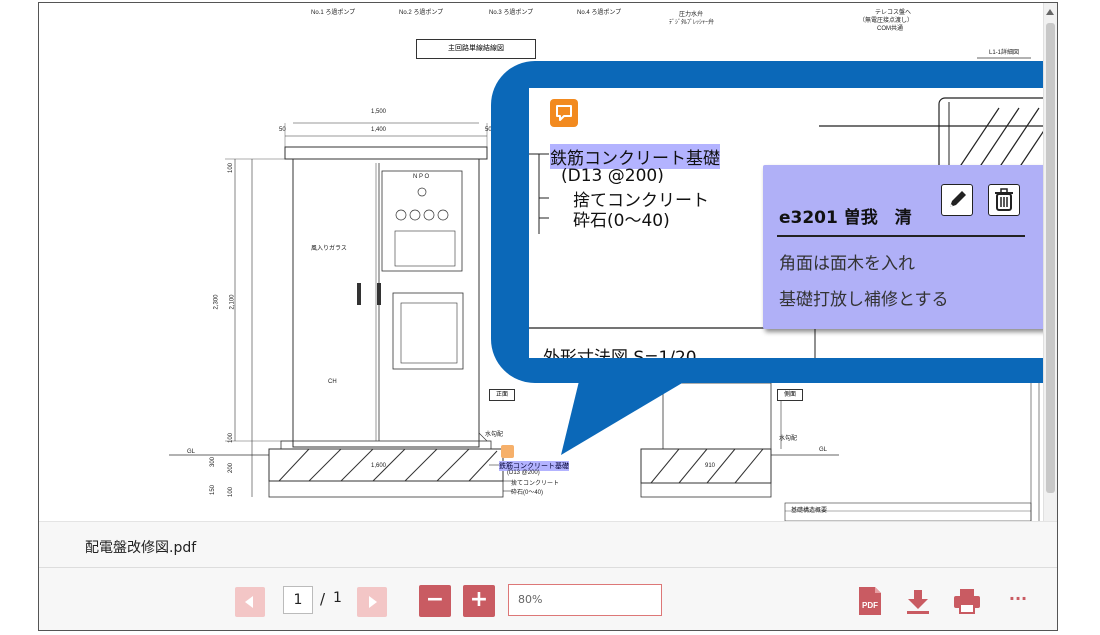 This screenshot has height=635, width=1100. I want to click on zoom-in-button: +, so click(479, 601).